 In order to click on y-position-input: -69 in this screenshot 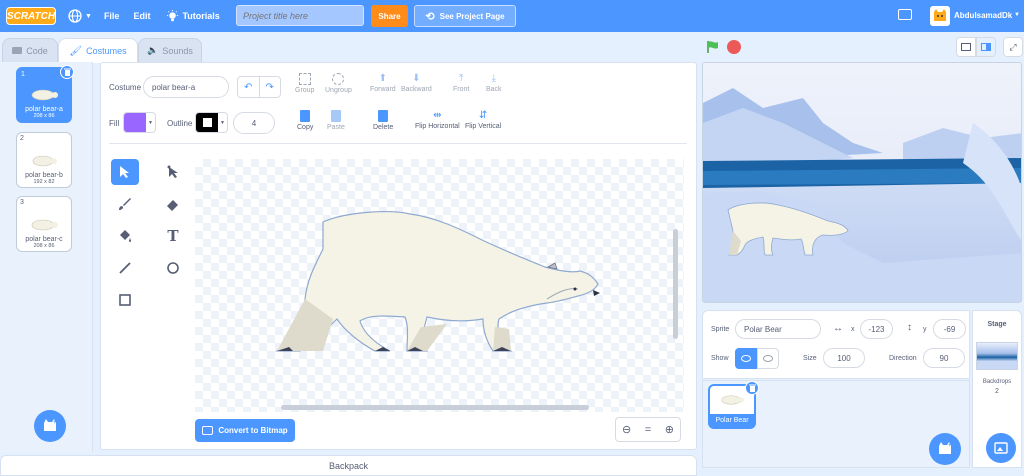, I will do `click(949, 329)`.